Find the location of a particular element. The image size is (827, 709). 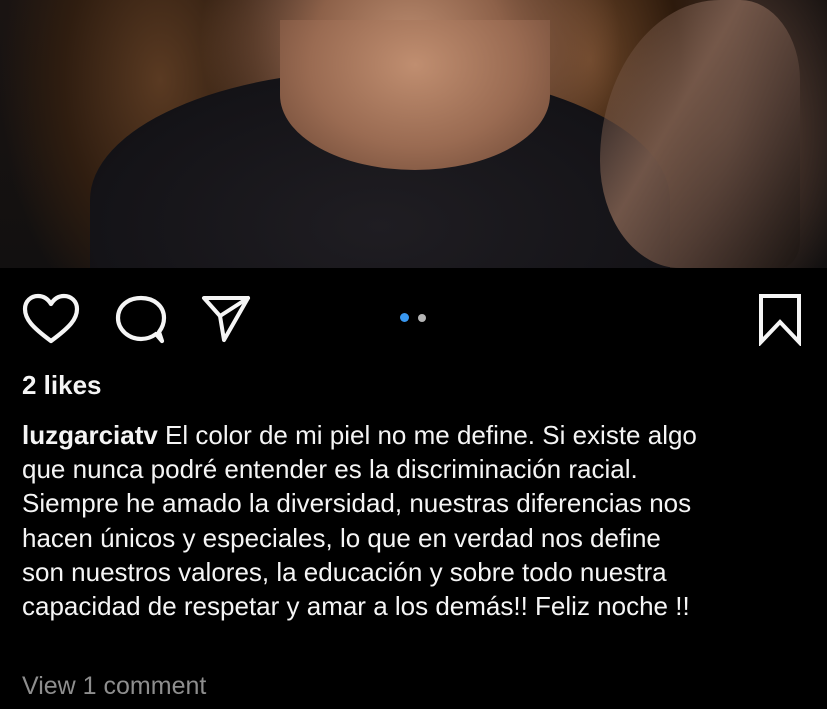

comment-icon is located at coordinates (141, 321).